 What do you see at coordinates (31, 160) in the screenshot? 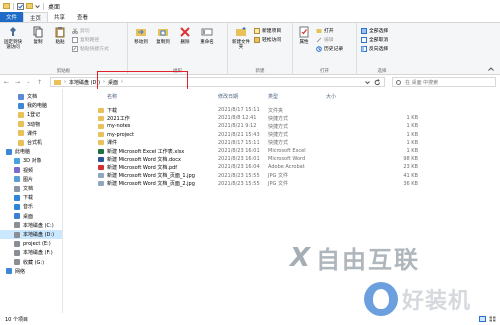
I see `nav-item: 3D 对象` at bounding box center [31, 160].